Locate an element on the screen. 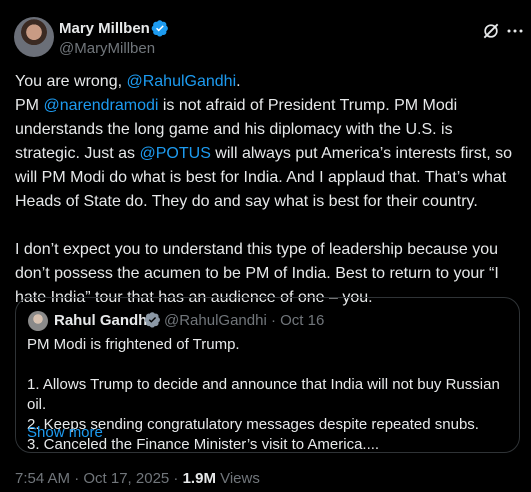  mention-rahulgandhi: @RahulGandhi is located at coordinates (181, 81).